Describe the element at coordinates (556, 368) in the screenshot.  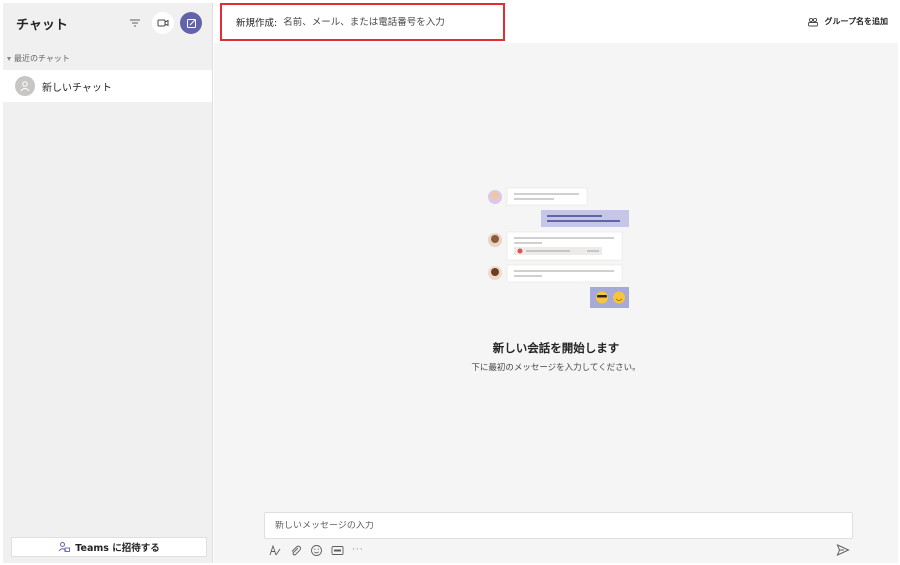
I see `empty-state-subtitle: 下に最初のメッセージを入力してください。` at that location.